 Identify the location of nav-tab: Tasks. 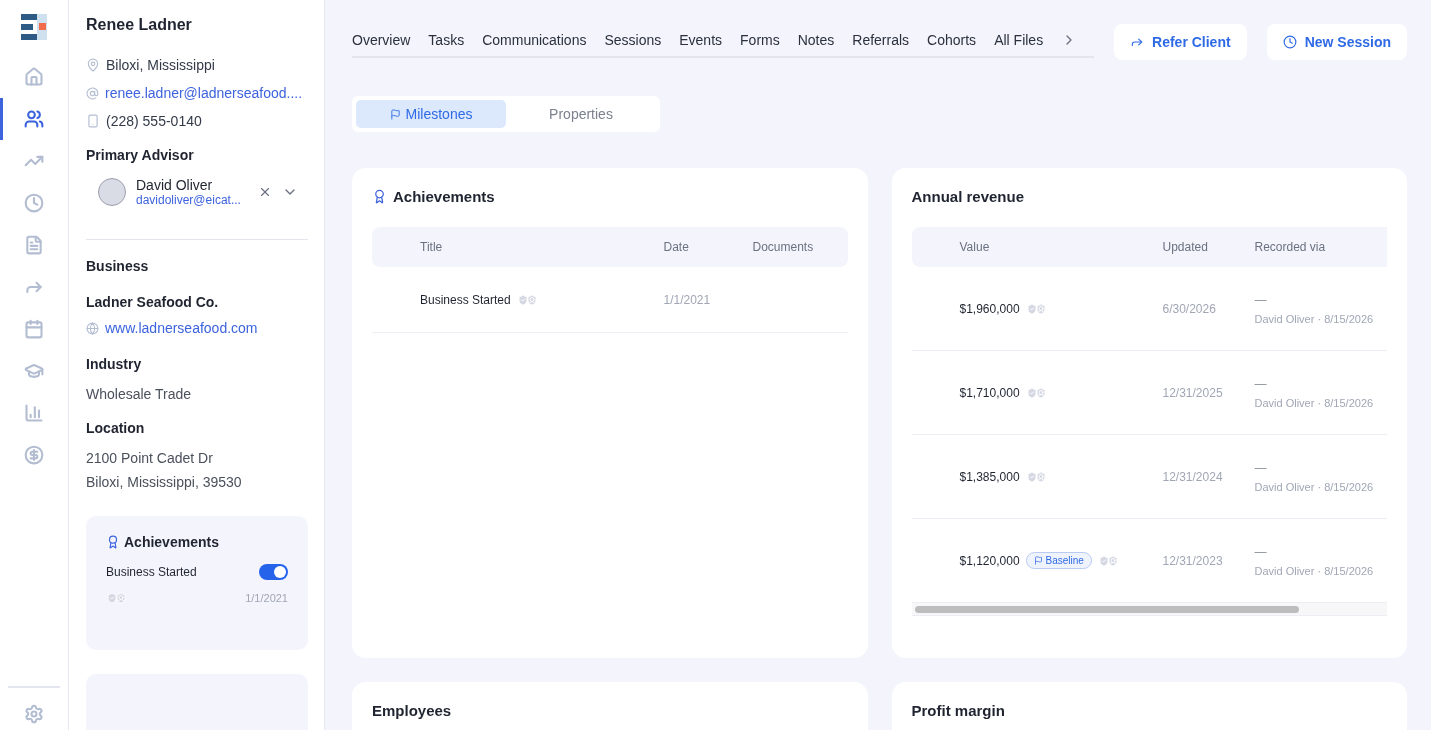
(446, 40).